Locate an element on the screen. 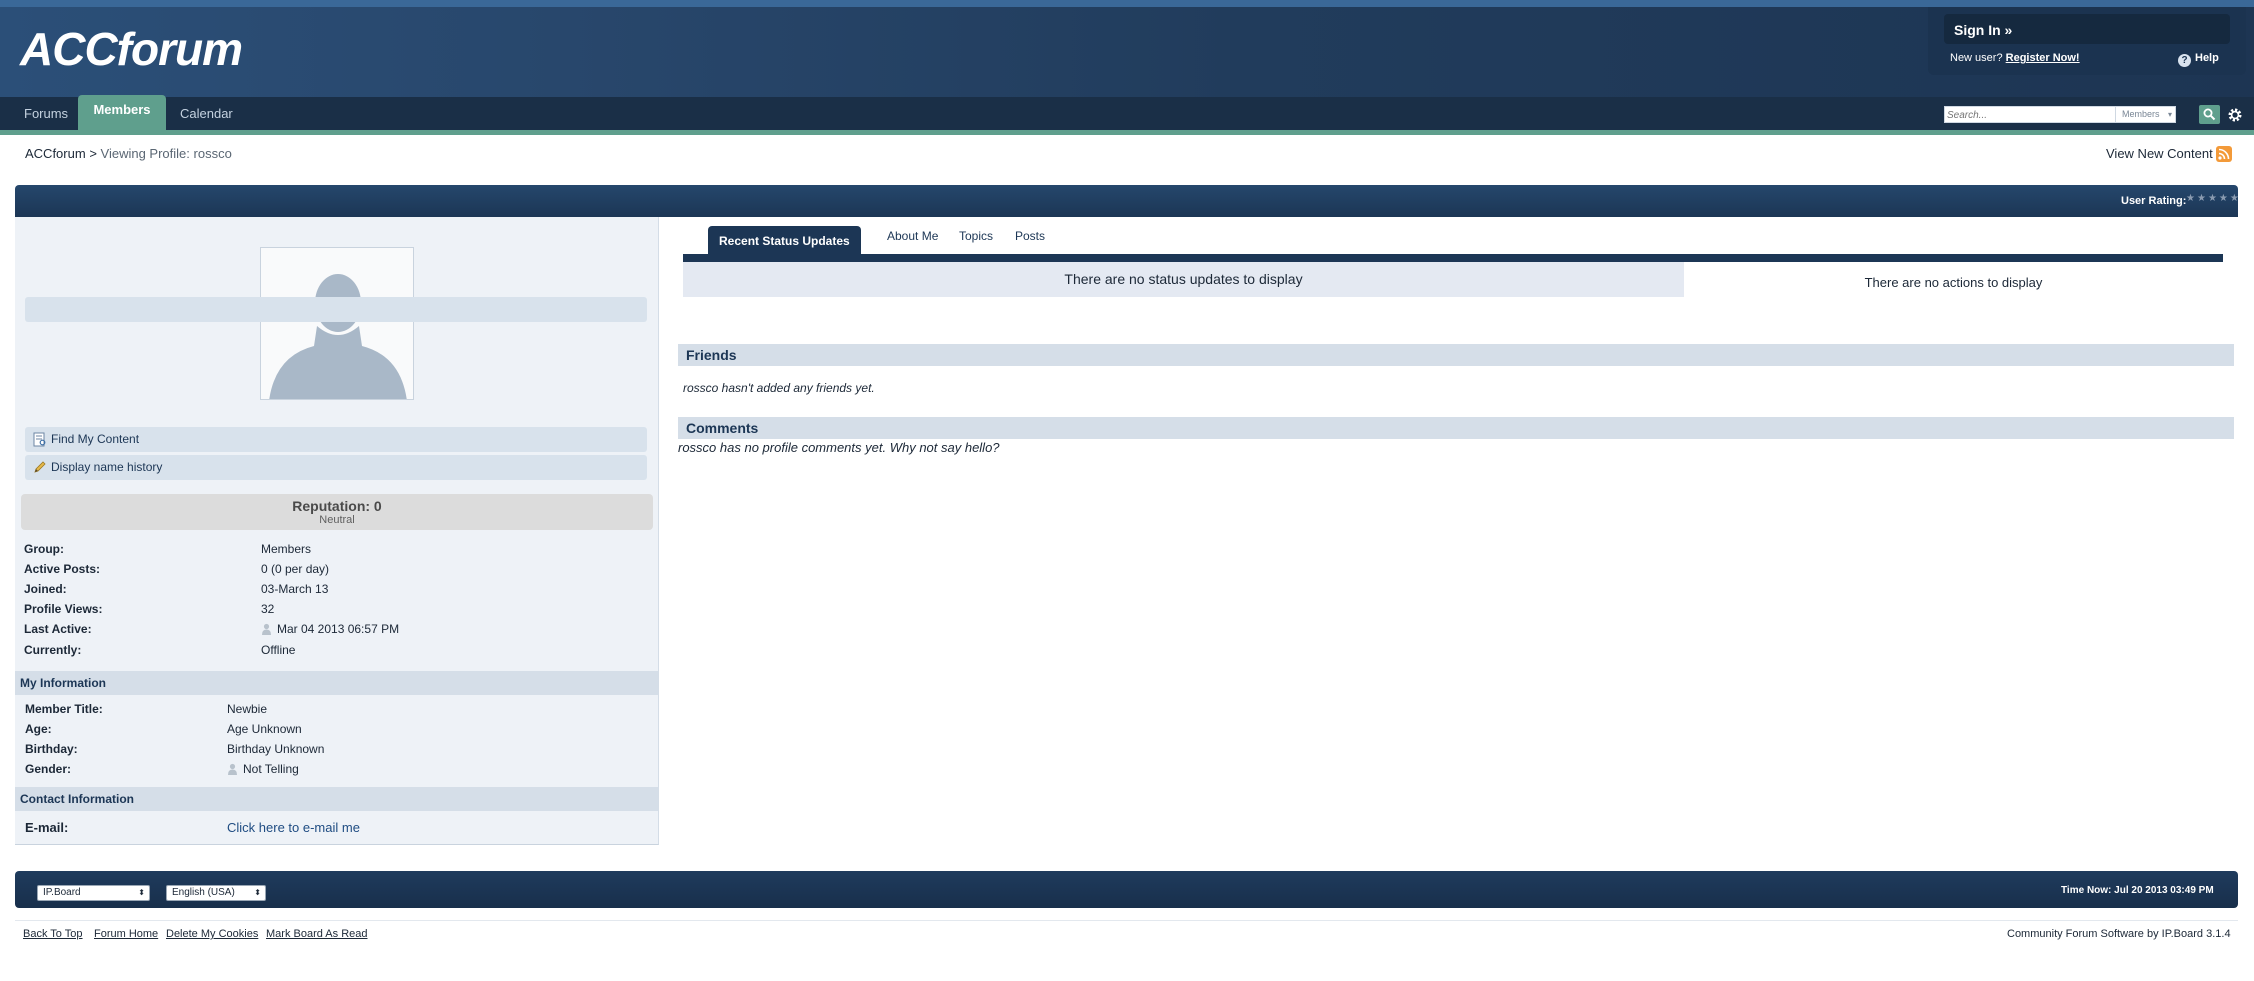 The width and height of the screenshot is (2254, 981). user-rating-stars: ★★★★★ is located at coordinates (2213, 198).